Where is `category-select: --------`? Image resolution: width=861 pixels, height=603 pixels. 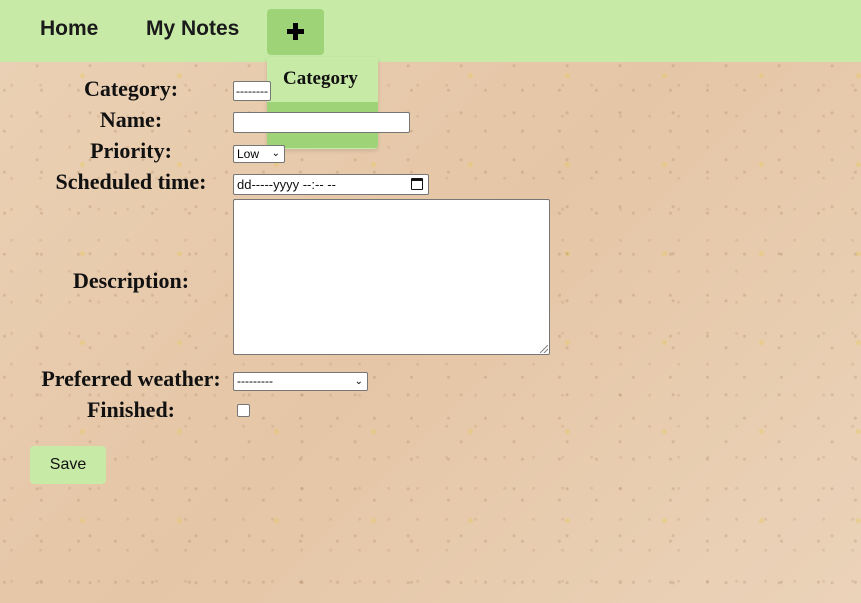 category-select: -------- is located at coordinates (252, 91).